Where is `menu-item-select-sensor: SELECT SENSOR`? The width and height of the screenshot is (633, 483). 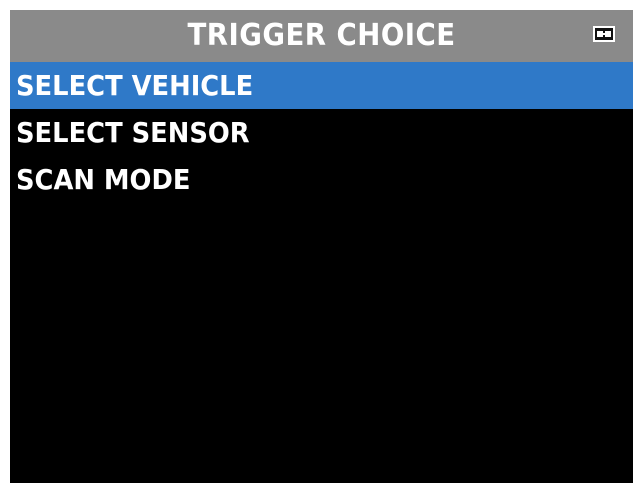 menu-item-select-sensor: SELECT SENSOR is located at coordinates (321, 132).